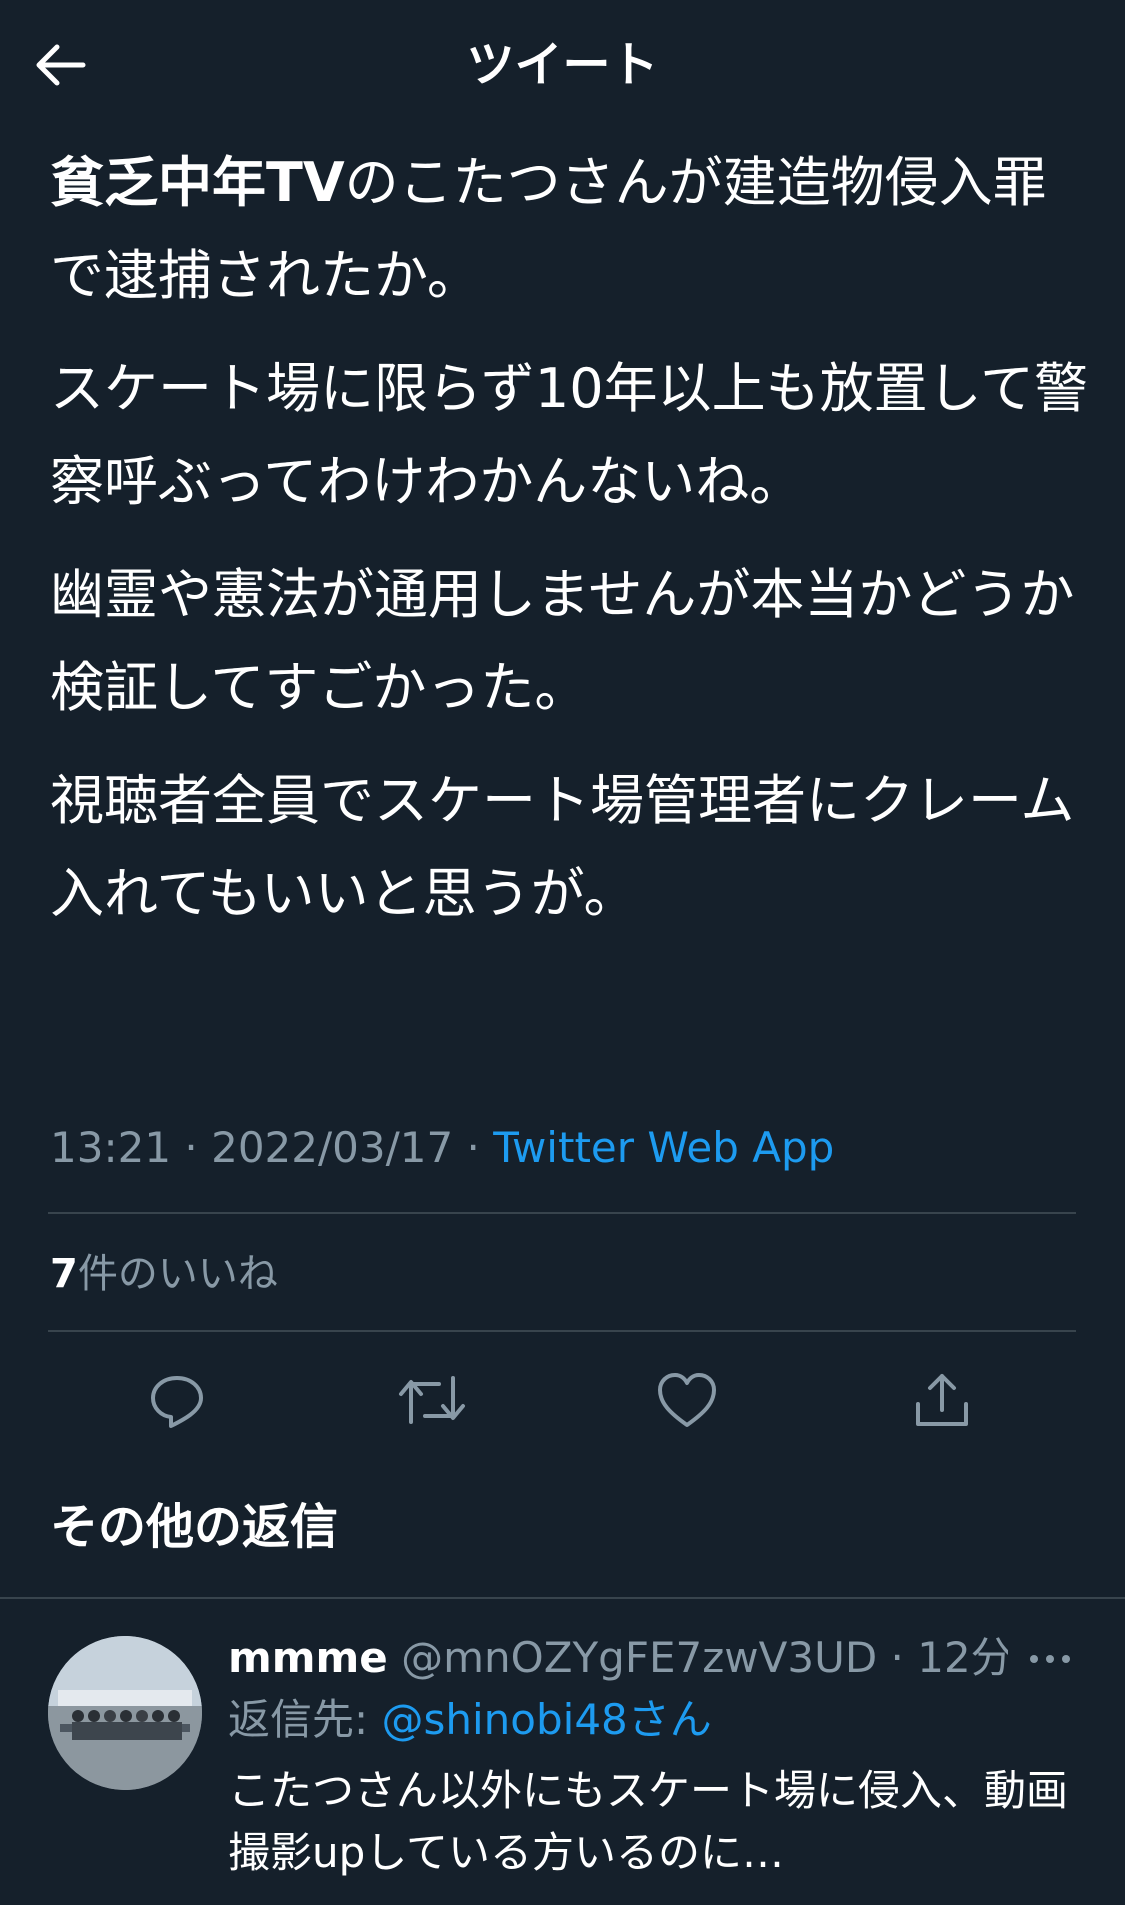 Image resolution: width=1125 pixels, height=1905 pixels. I want to click on more-options-button, so click(1050, 1659).